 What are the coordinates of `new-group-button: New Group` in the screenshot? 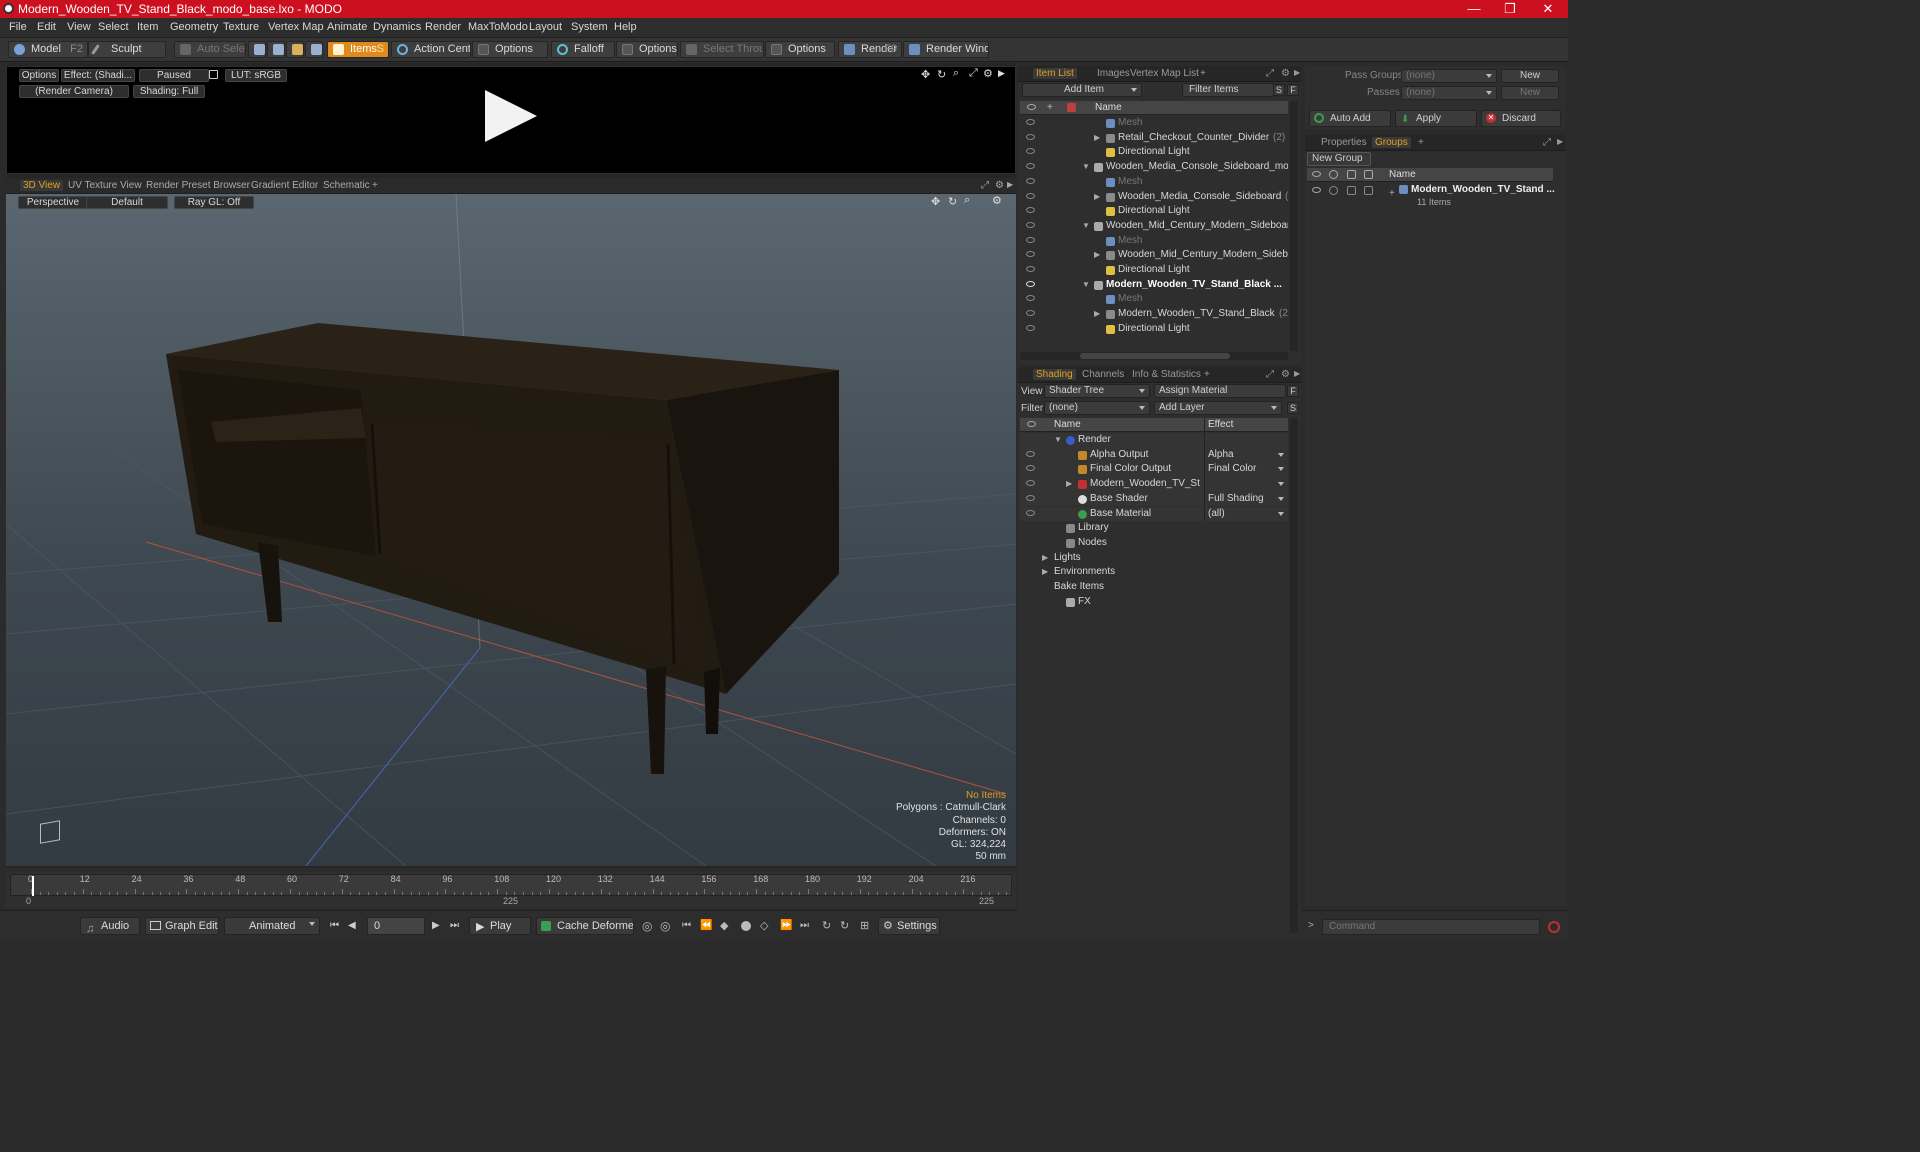 It's located at (1339, 159).